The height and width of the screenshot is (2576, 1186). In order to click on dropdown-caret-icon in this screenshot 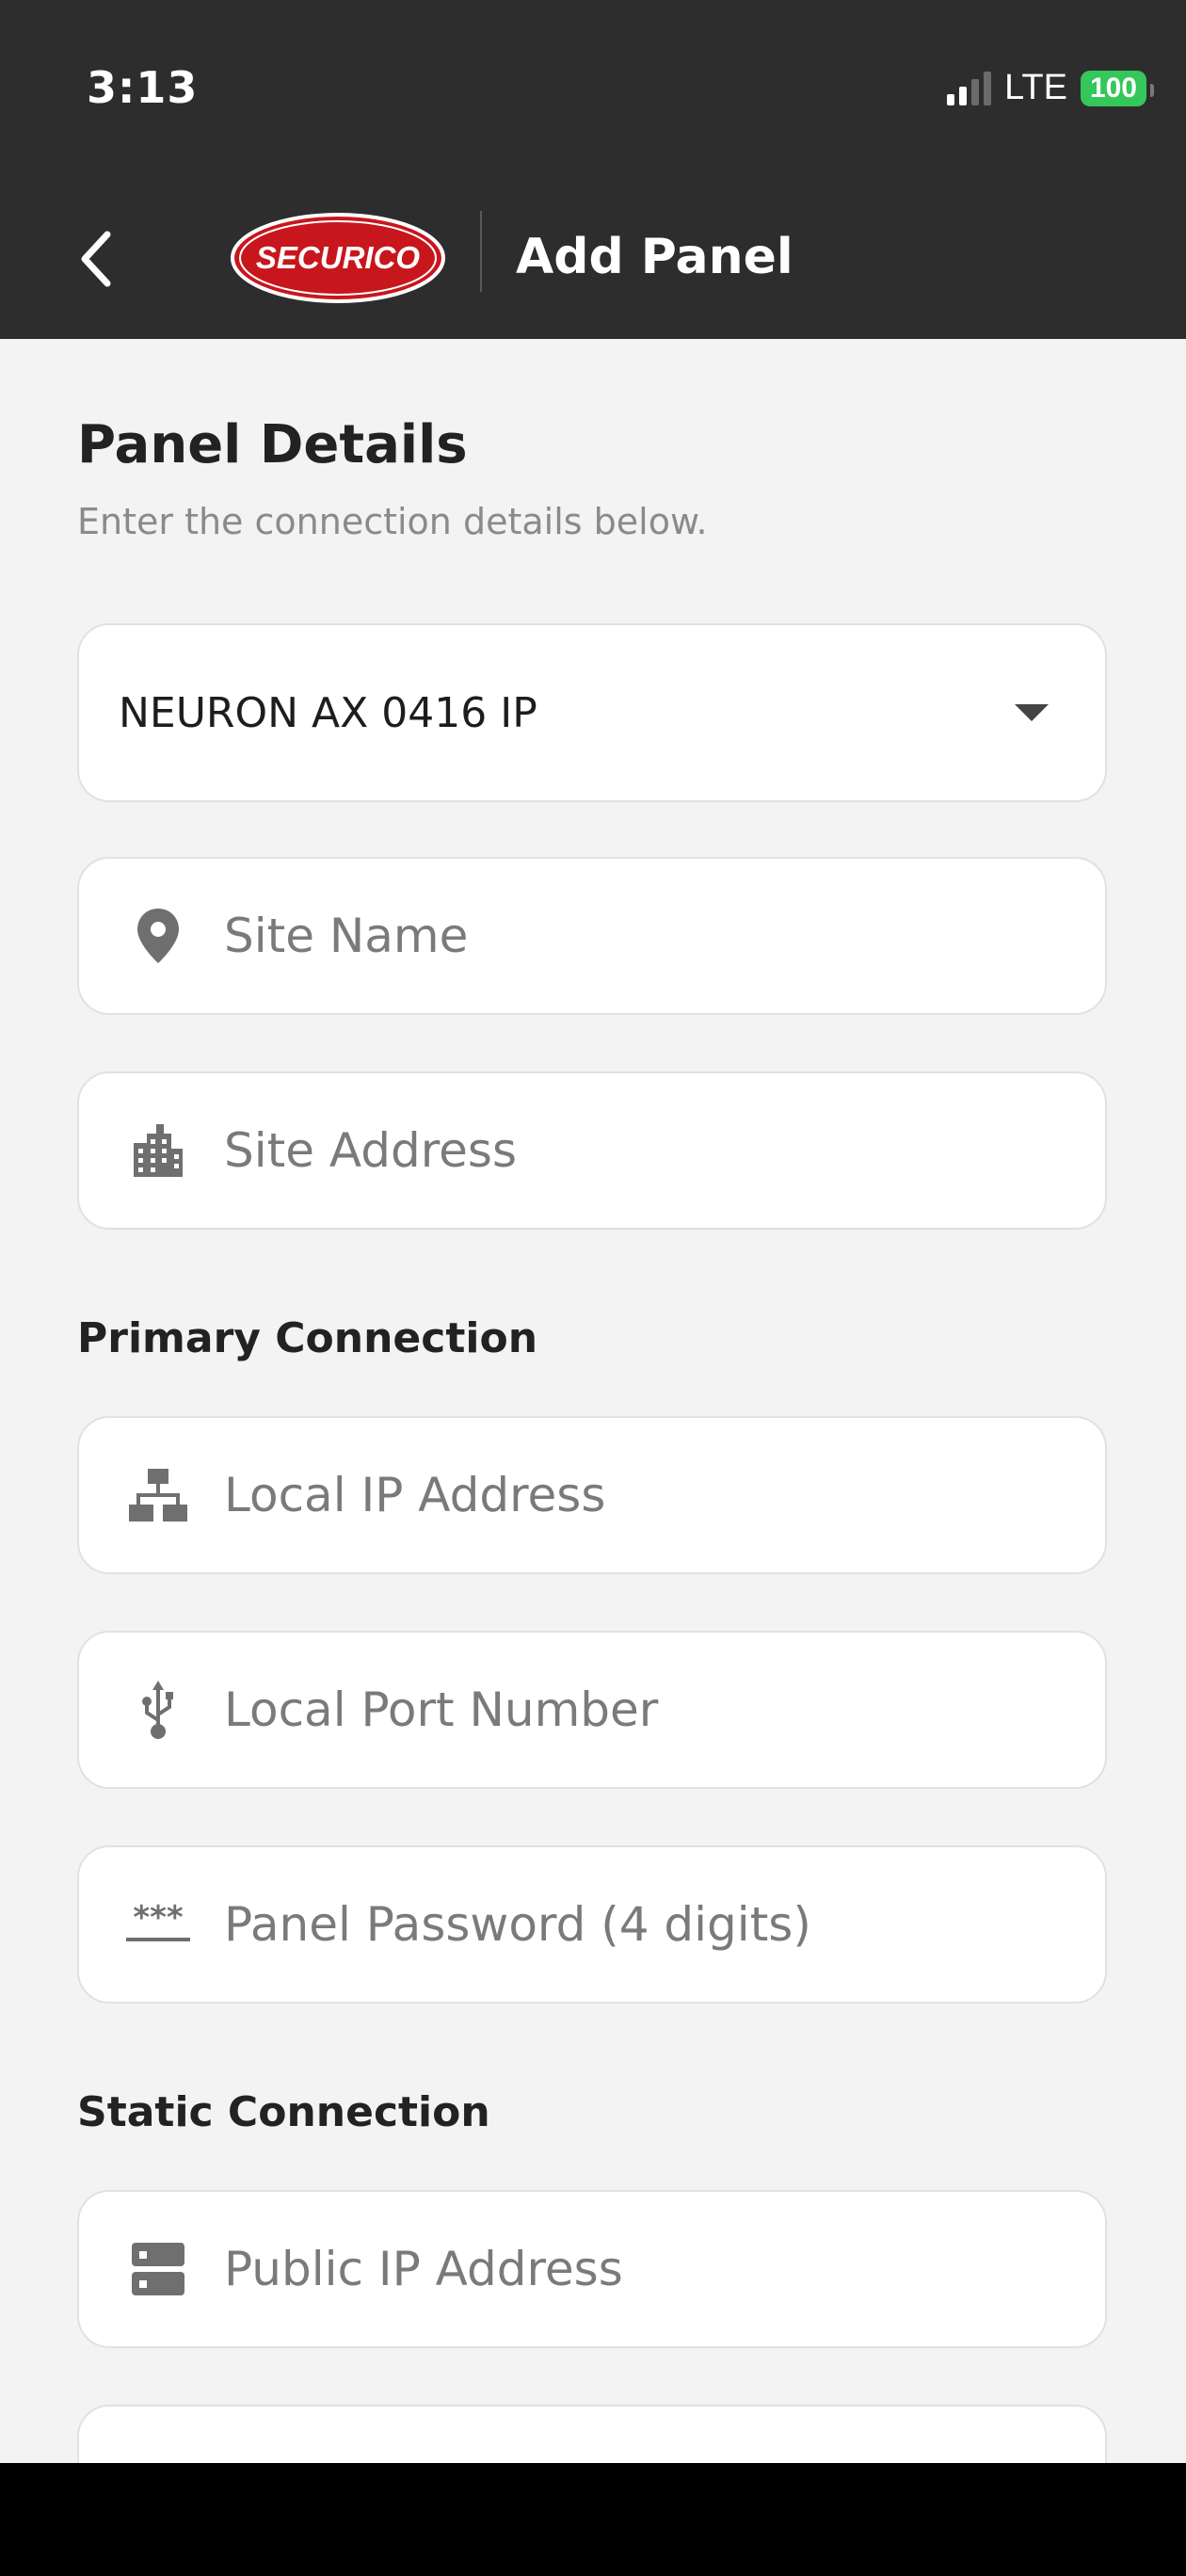, I will do `click(1032, 712)`.